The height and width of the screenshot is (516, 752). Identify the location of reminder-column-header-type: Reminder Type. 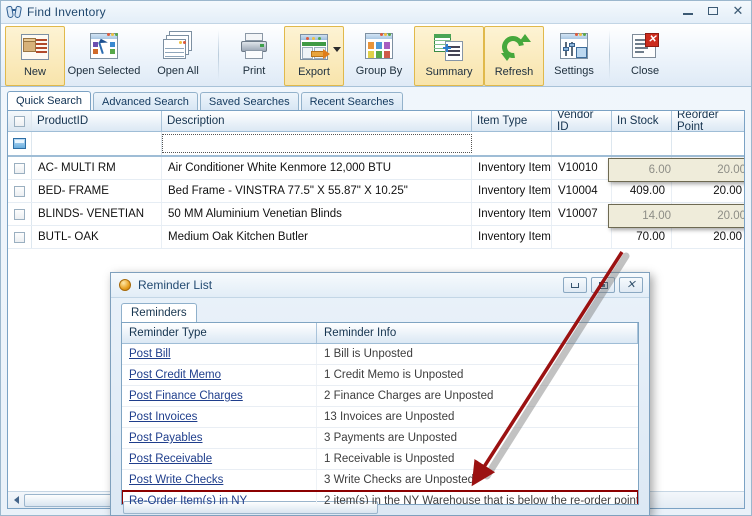
(219, 333).